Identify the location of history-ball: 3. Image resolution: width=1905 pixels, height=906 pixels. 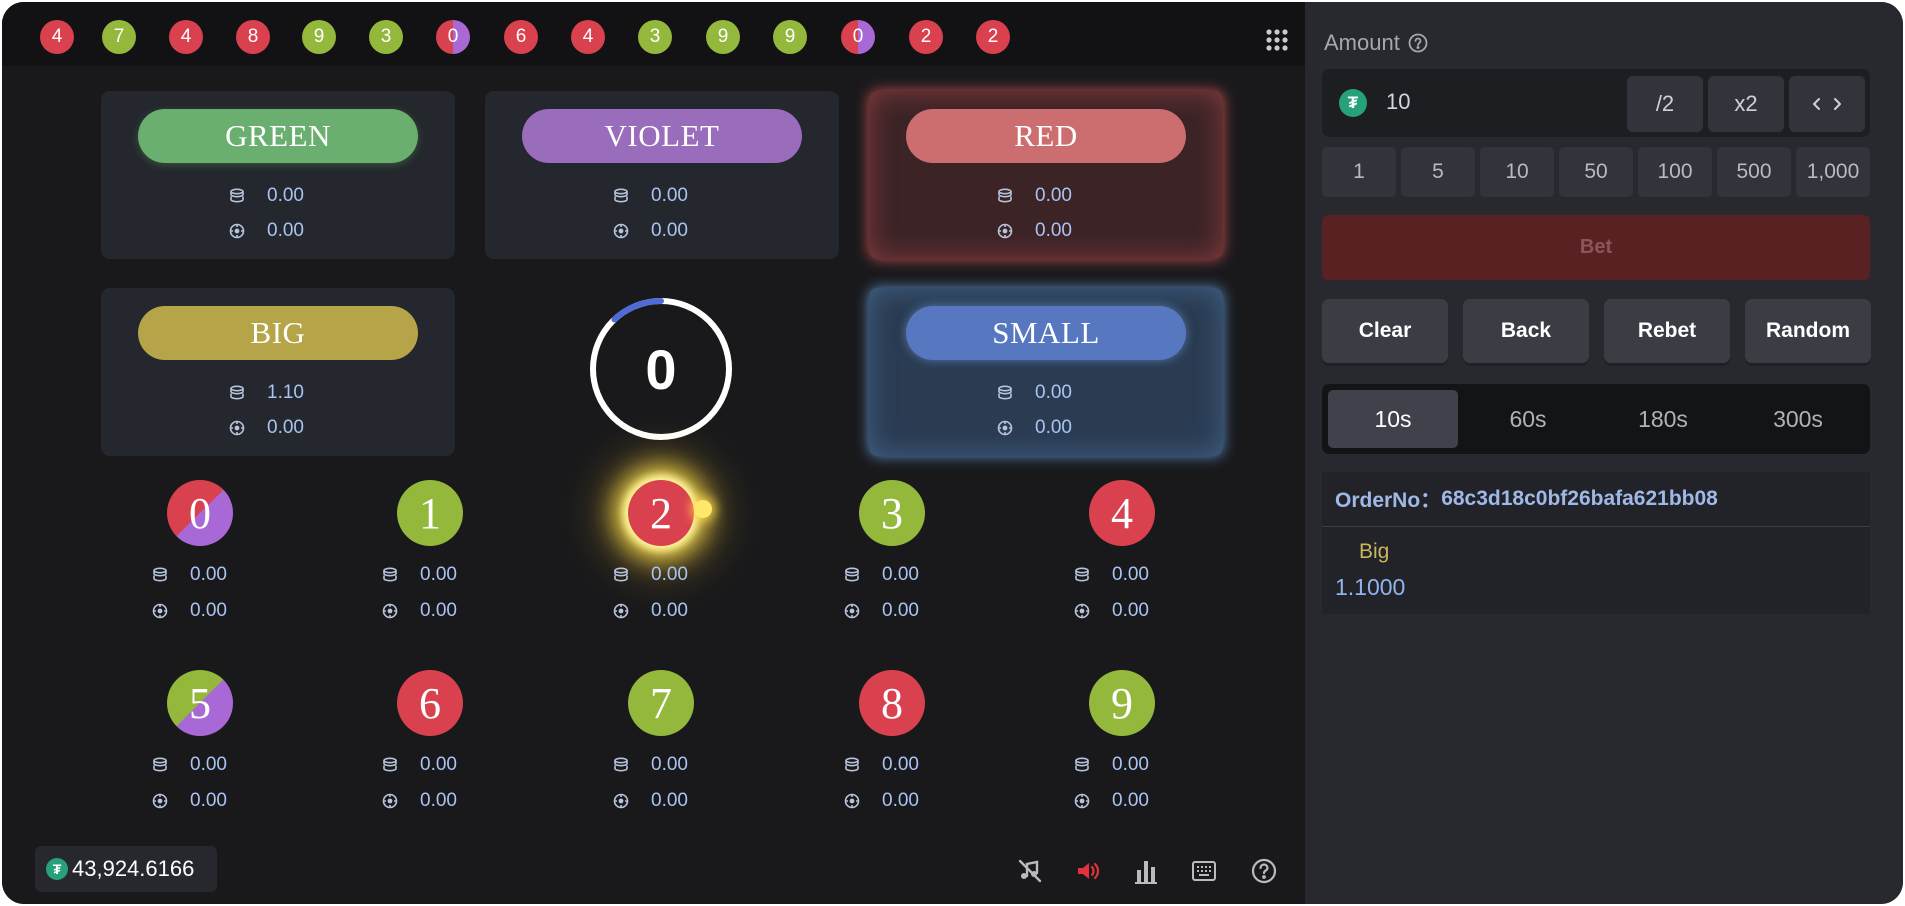
(386, 37).